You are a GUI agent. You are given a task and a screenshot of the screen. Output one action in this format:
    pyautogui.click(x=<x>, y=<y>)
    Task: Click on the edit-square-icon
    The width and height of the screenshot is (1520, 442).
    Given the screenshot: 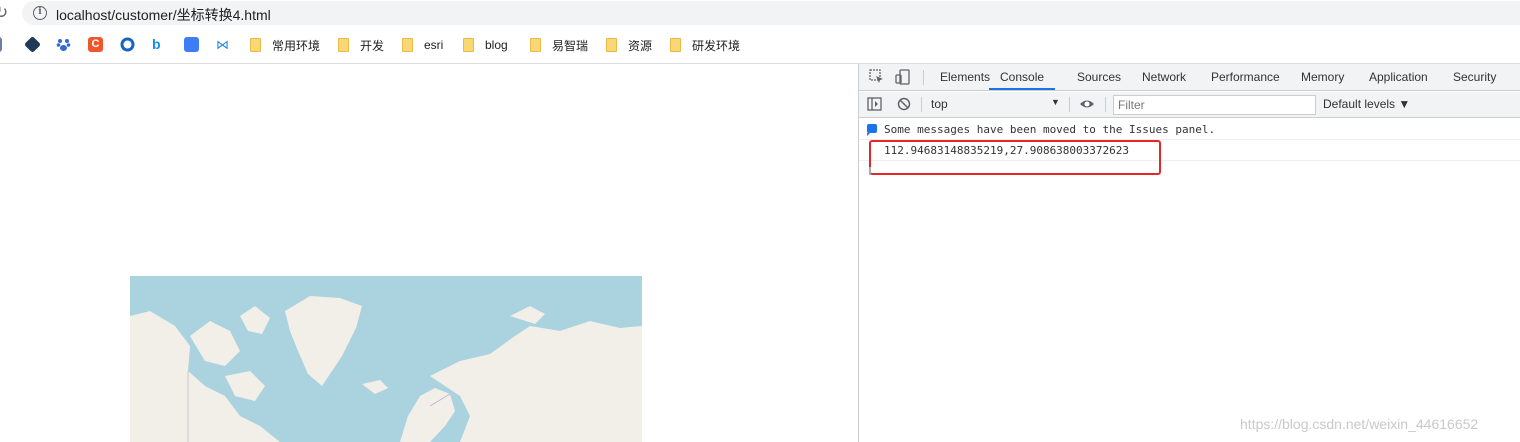 What is the action you would take?
    pyautogui.click(x=191, y=44)
    